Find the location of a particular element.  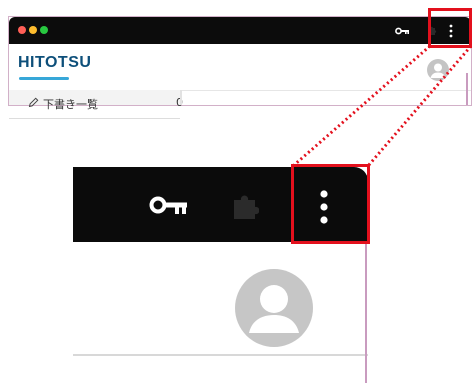

sidebar-divider is located at coordinates (94, 118).